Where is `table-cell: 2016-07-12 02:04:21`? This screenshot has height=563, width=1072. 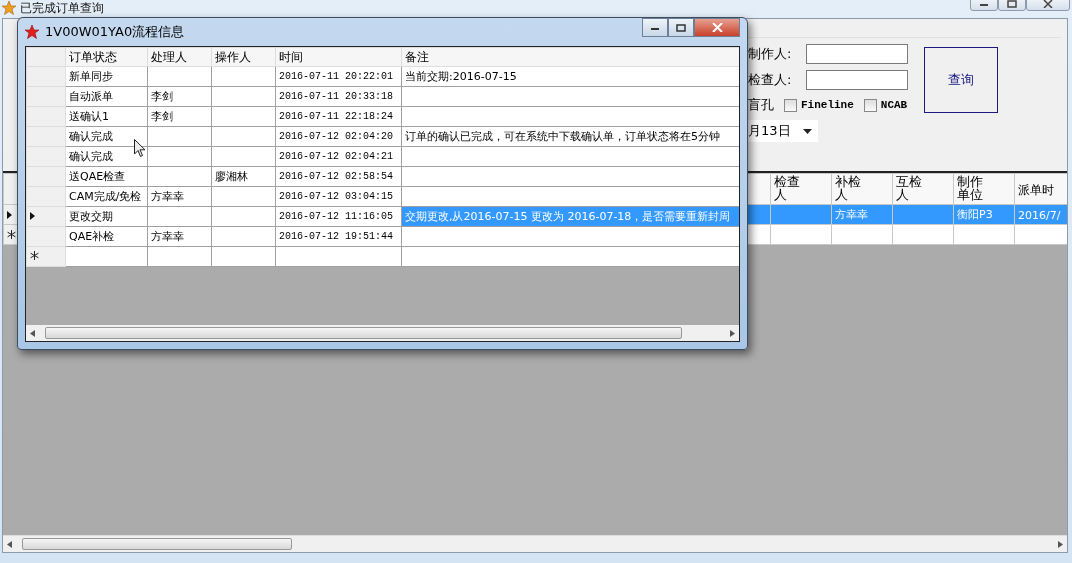
table-cell: 2016-07-12 02:04:21 is located at coordinates (336, 156).